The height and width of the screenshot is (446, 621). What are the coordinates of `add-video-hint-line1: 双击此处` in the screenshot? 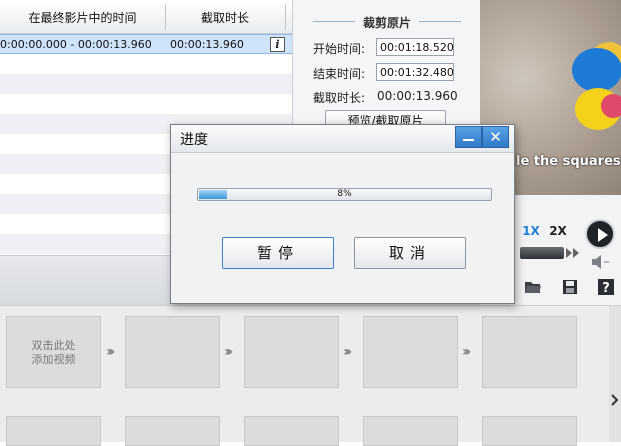 It's located at (53, 345).